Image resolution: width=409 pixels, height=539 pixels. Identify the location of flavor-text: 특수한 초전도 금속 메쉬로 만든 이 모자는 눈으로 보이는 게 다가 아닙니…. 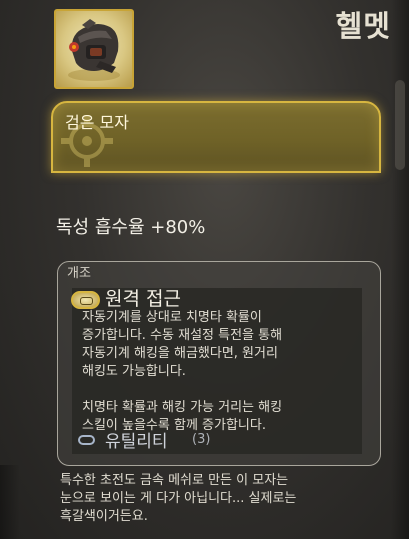
(178, 498).